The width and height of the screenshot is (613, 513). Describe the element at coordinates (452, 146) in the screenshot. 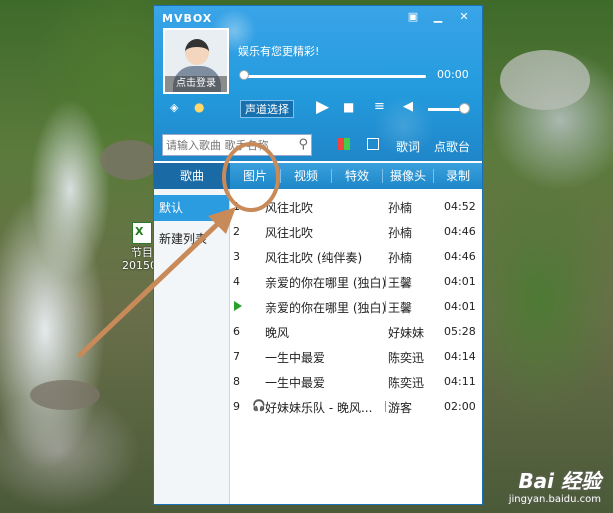

I see `request-link: 点歌台` at that location.